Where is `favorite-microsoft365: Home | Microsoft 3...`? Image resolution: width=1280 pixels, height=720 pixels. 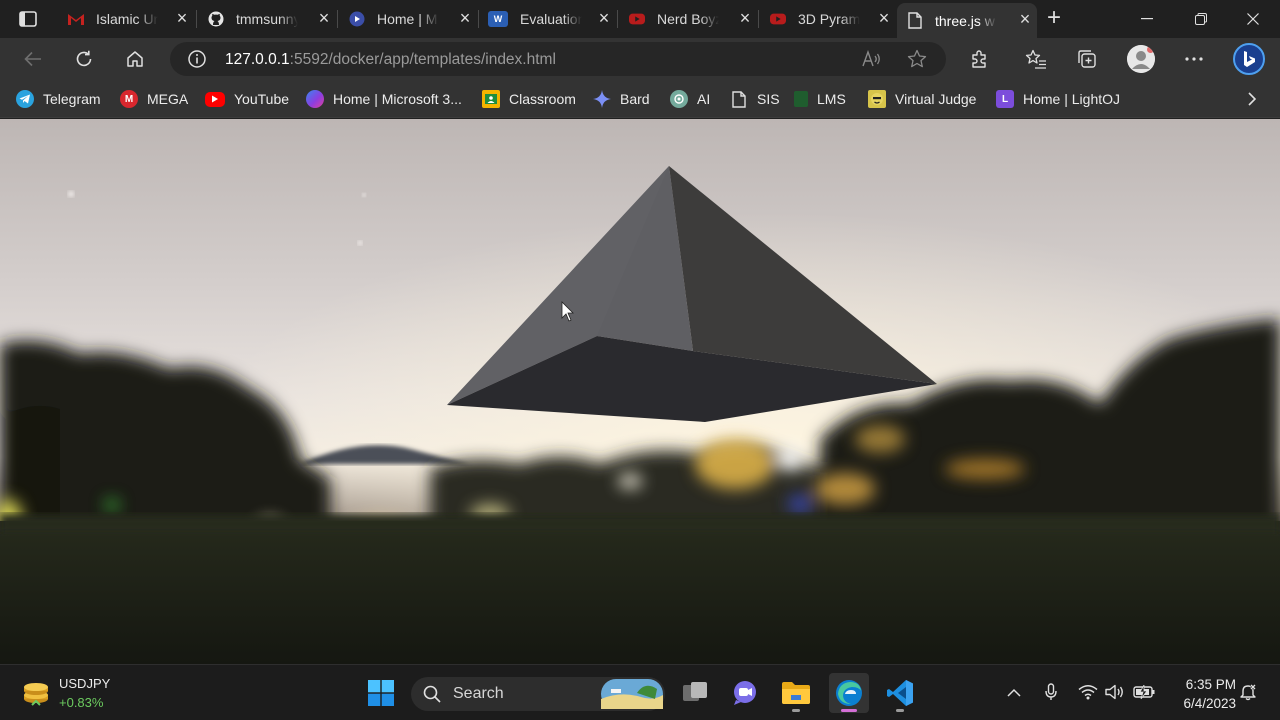 favorite-microsoft365: Home | Microsoft 3... is located at coordinates (384, 99).